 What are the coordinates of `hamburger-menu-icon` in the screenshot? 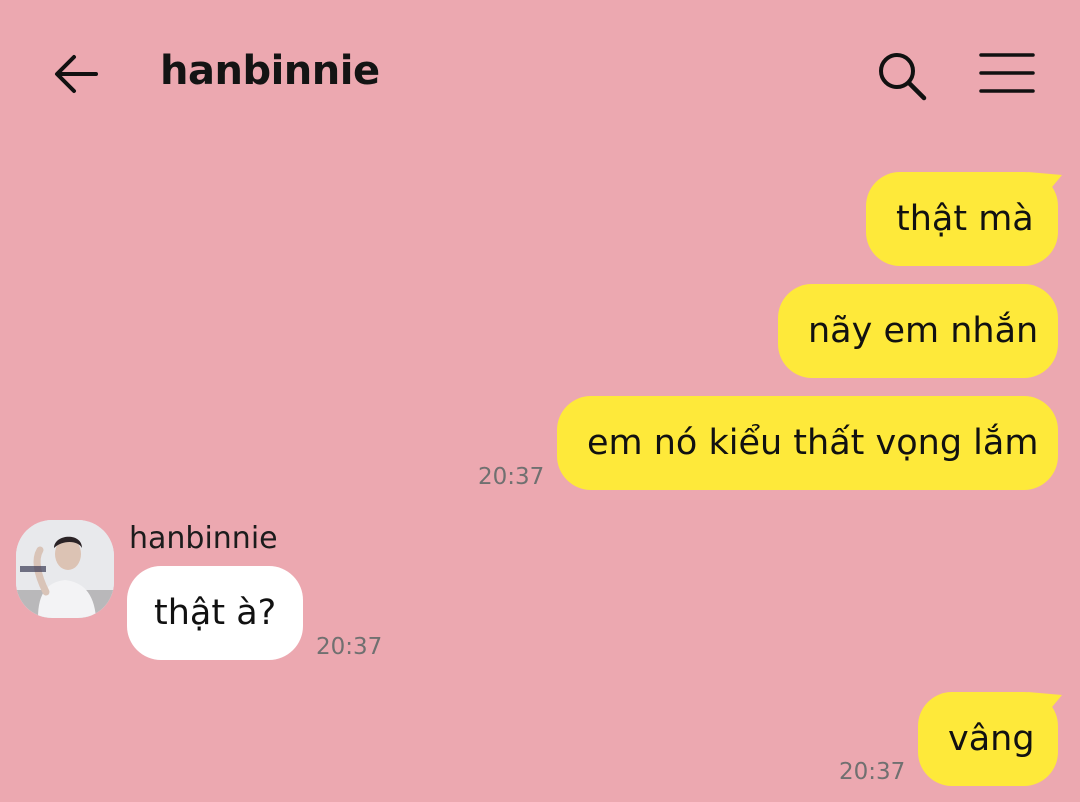 It's located at (1007, 73).